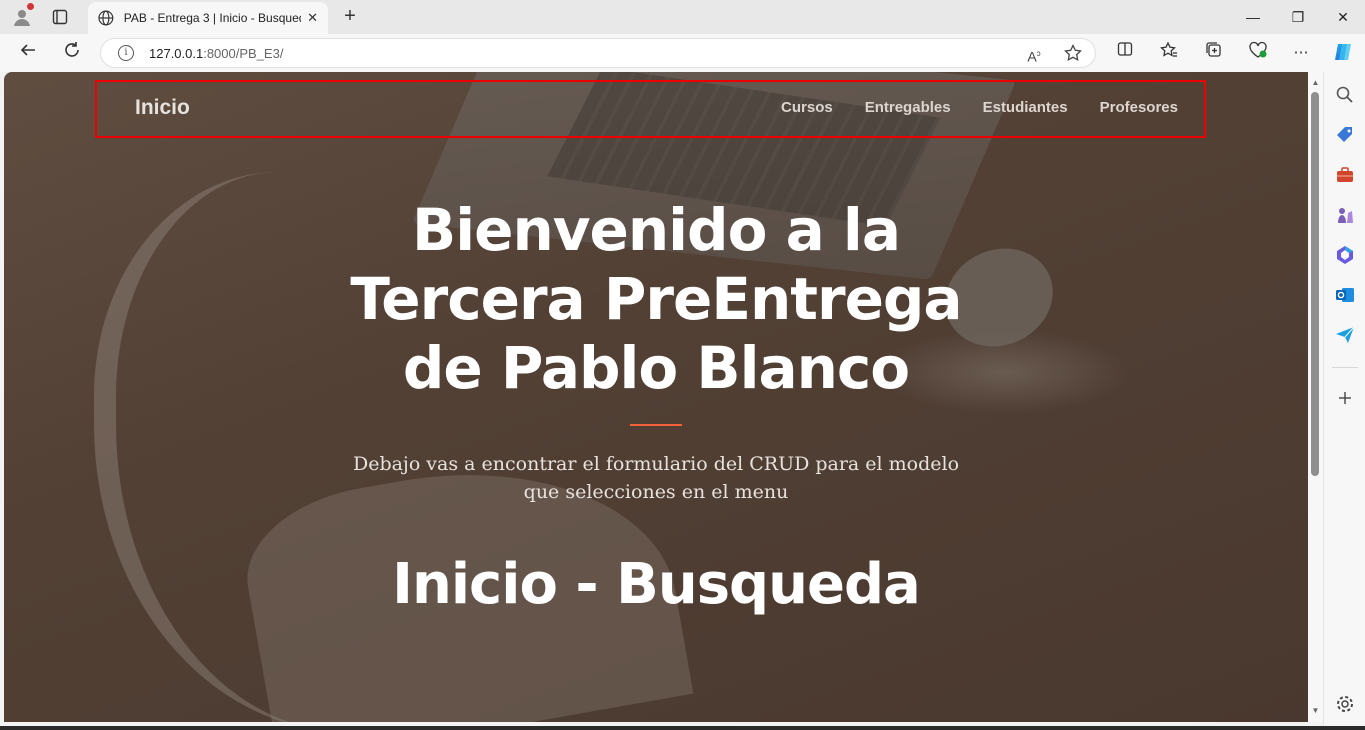  I want to click on nav-item-cursos: Cursos, so click(807, 107).